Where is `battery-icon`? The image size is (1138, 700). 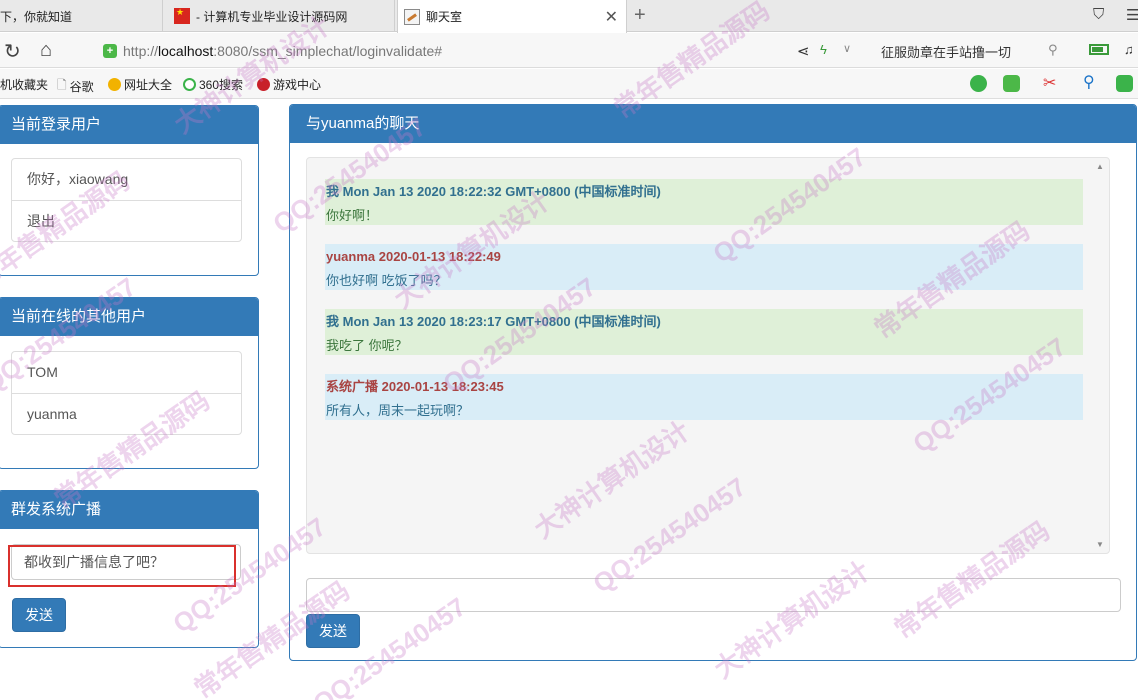 battery-icon is located at coordinates (1099, 49).